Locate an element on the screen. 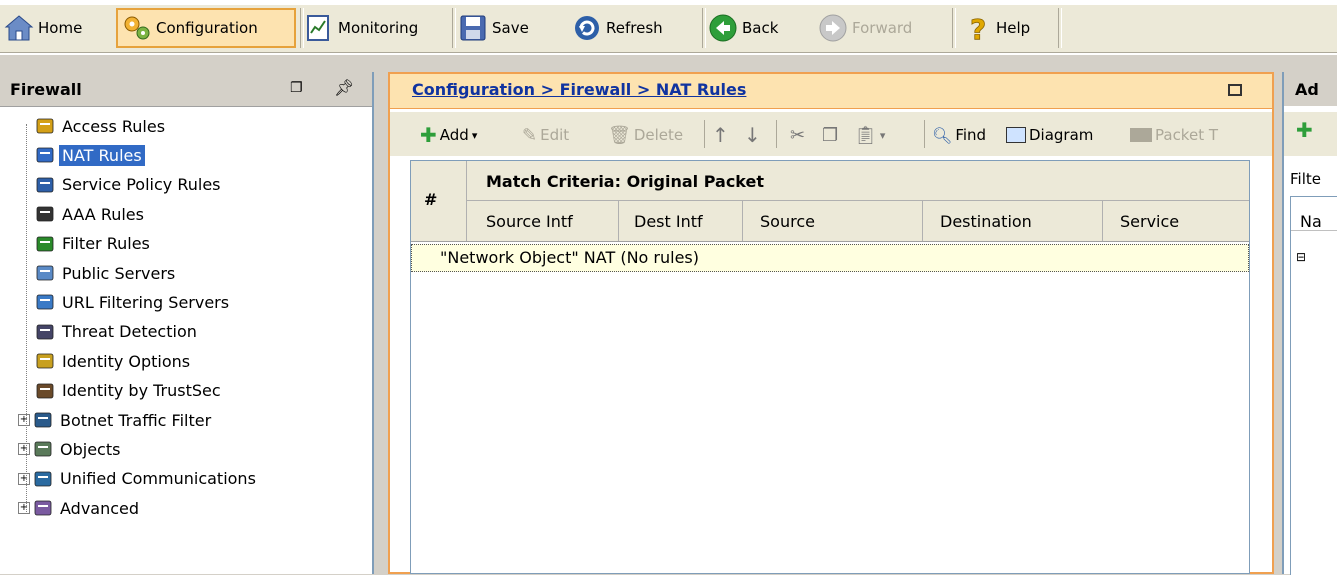 Image resolution: width=1337 pixels, height=575 pixels. botnet-icon is located at coordinates (43, 420).